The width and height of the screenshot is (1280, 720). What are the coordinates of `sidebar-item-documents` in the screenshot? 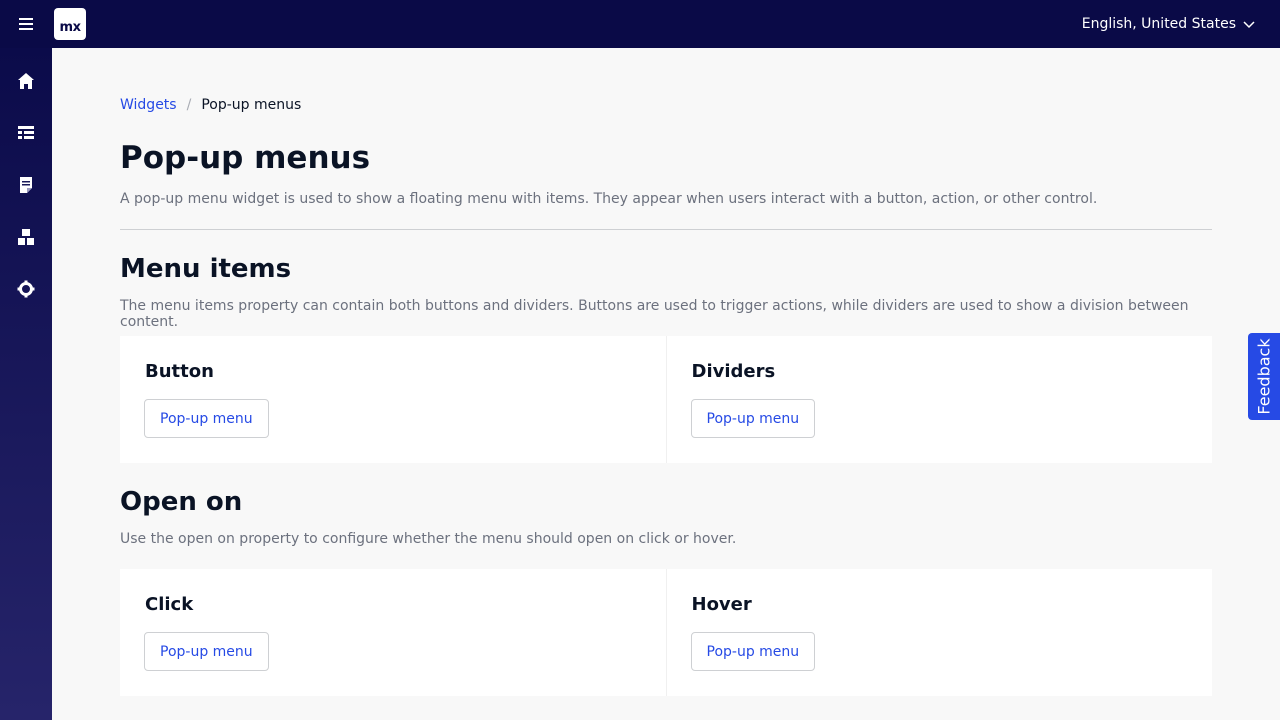 It's located at (26, 185).